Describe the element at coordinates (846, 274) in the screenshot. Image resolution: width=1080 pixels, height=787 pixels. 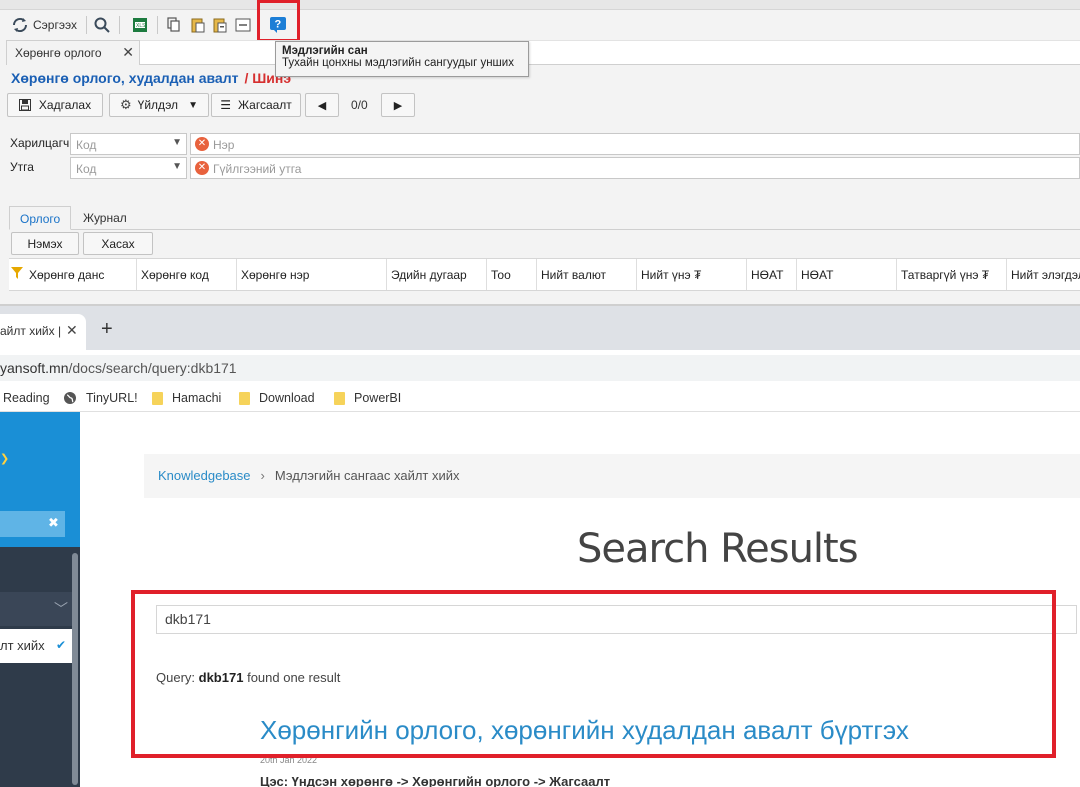
I see `col-vat-2: НӨАТ` at that location.